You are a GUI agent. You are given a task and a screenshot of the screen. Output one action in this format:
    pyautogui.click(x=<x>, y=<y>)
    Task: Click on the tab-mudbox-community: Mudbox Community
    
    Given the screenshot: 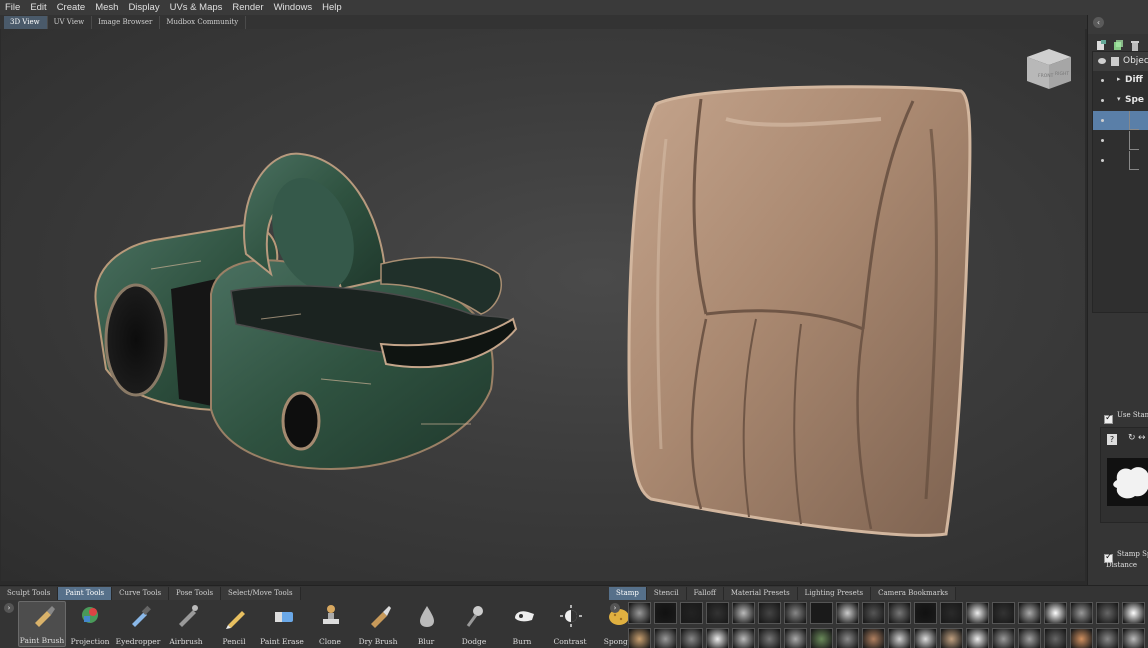 What is the action you would take?
    pyautogui.click(x=203, y=22)
    